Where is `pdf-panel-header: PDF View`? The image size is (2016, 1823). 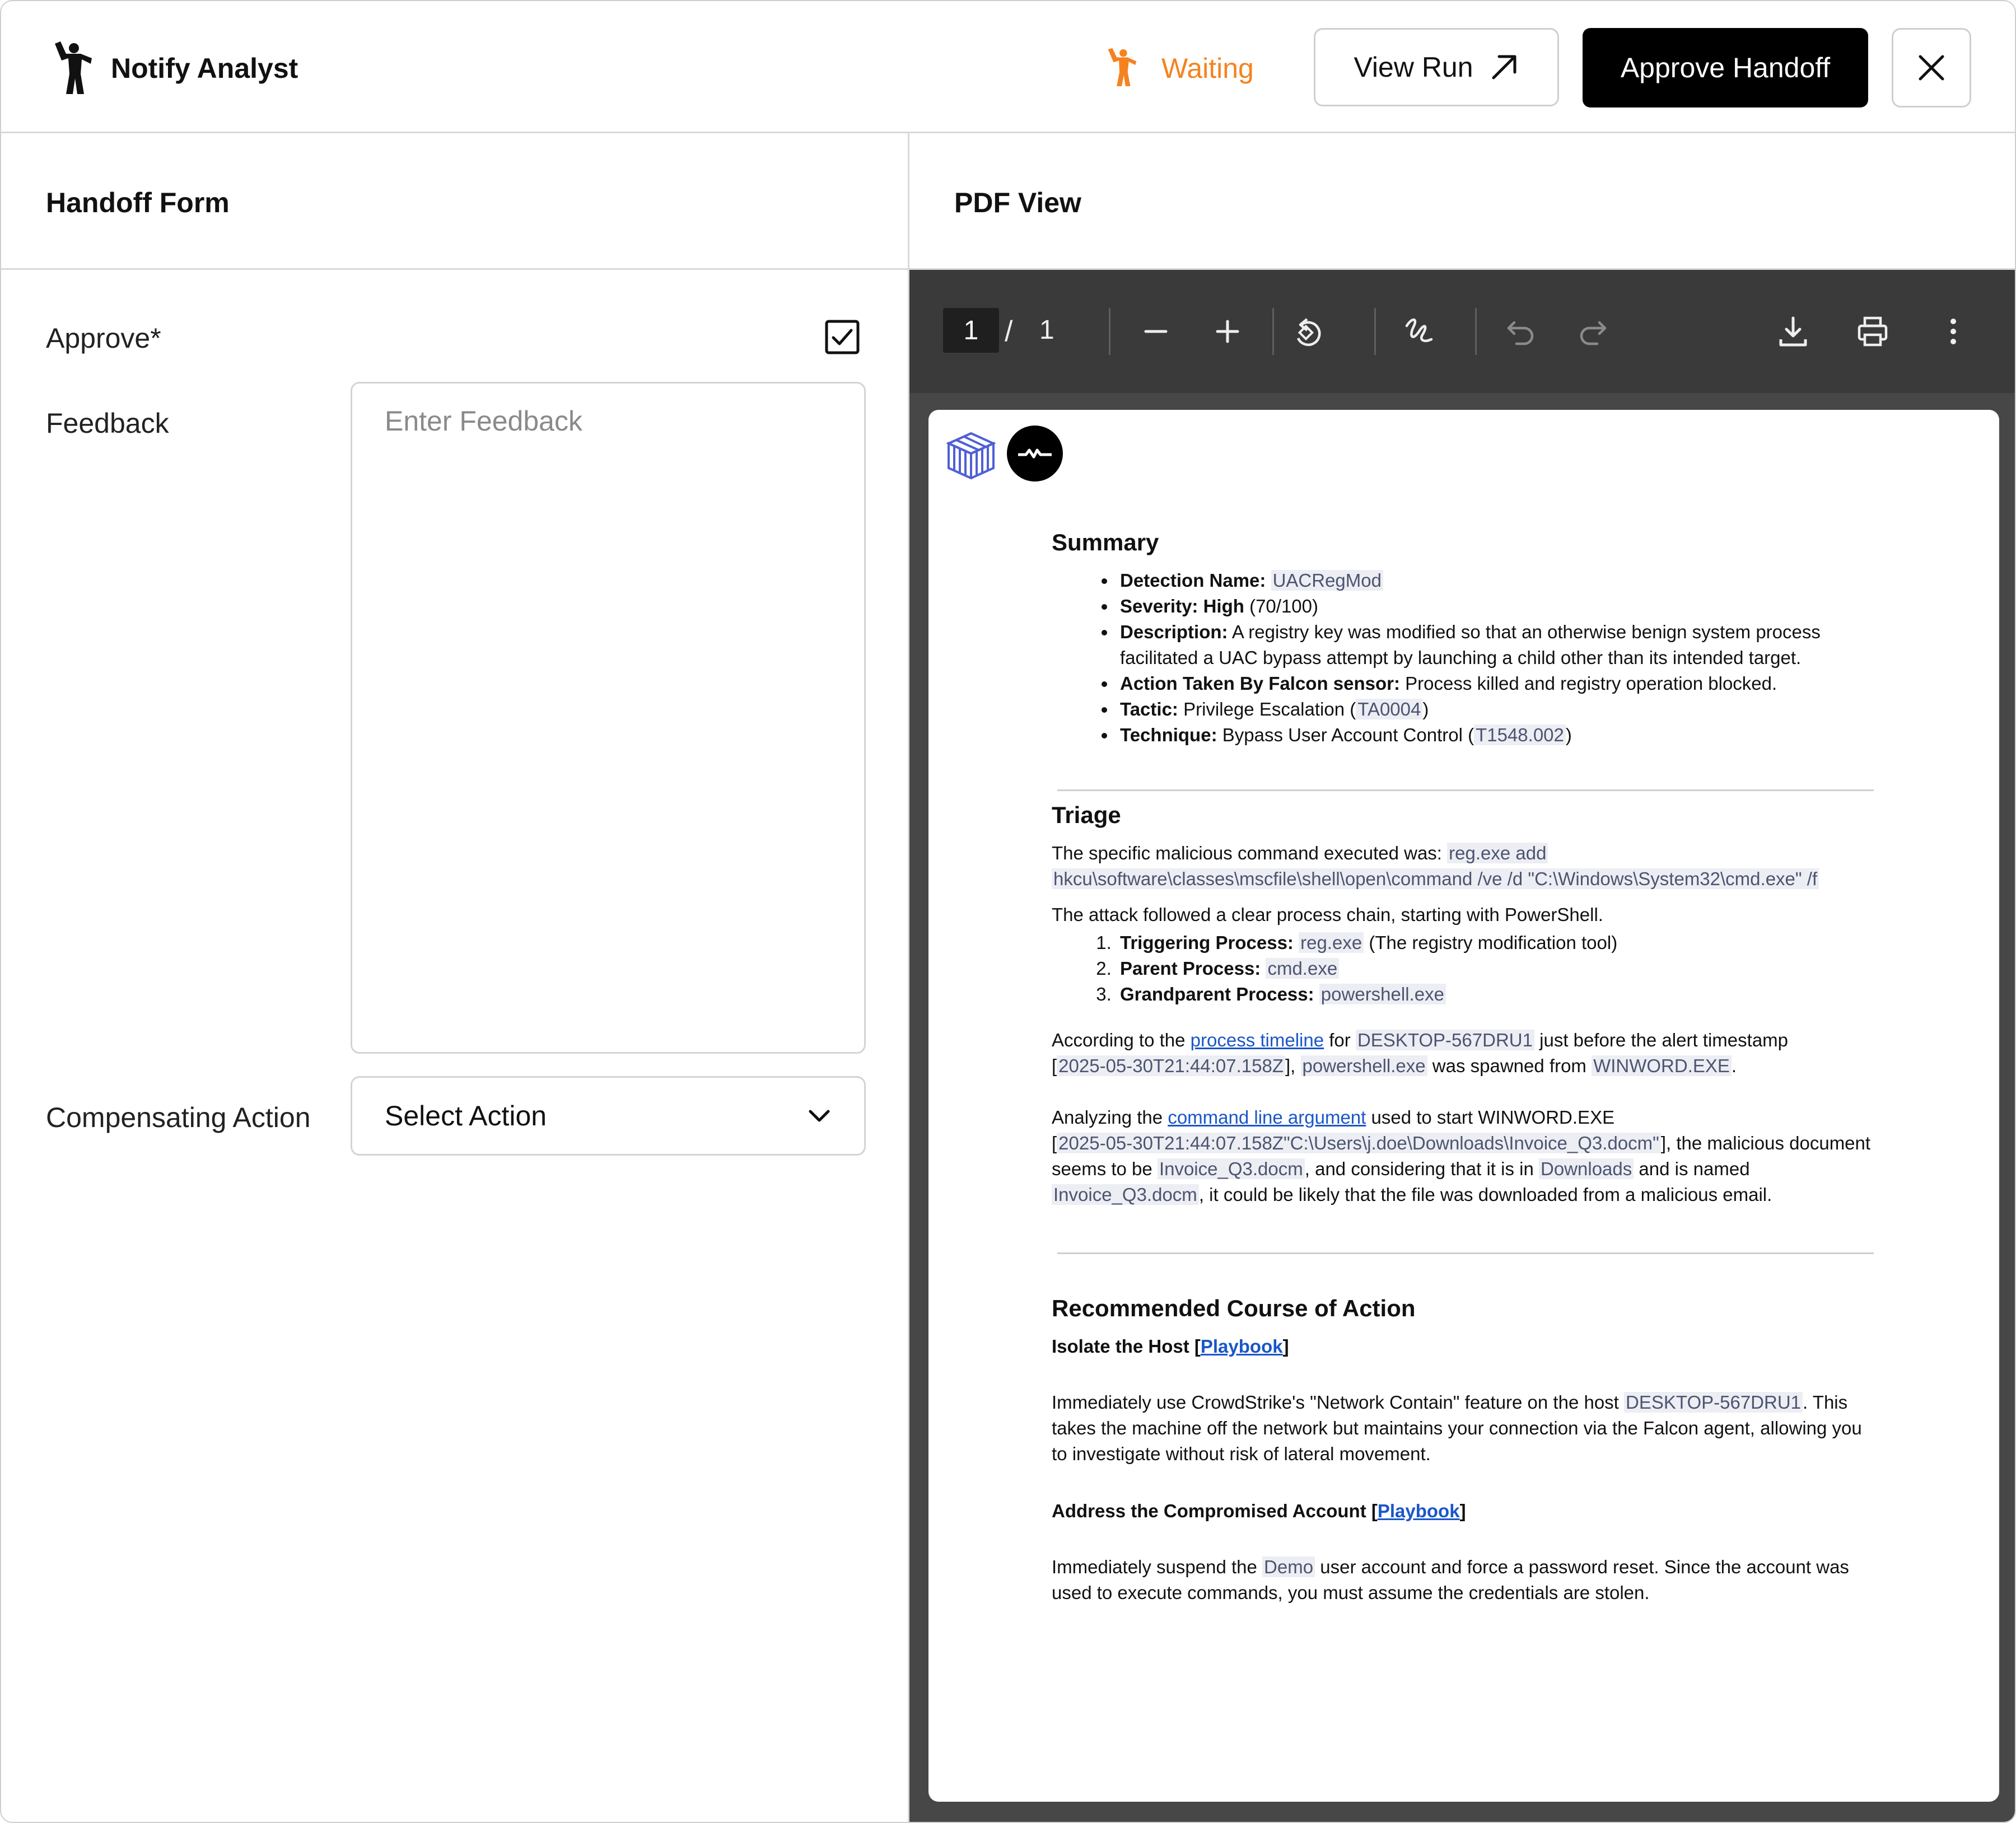 pdf-panel-header: PDF View is located at coordinates (1462, 201).